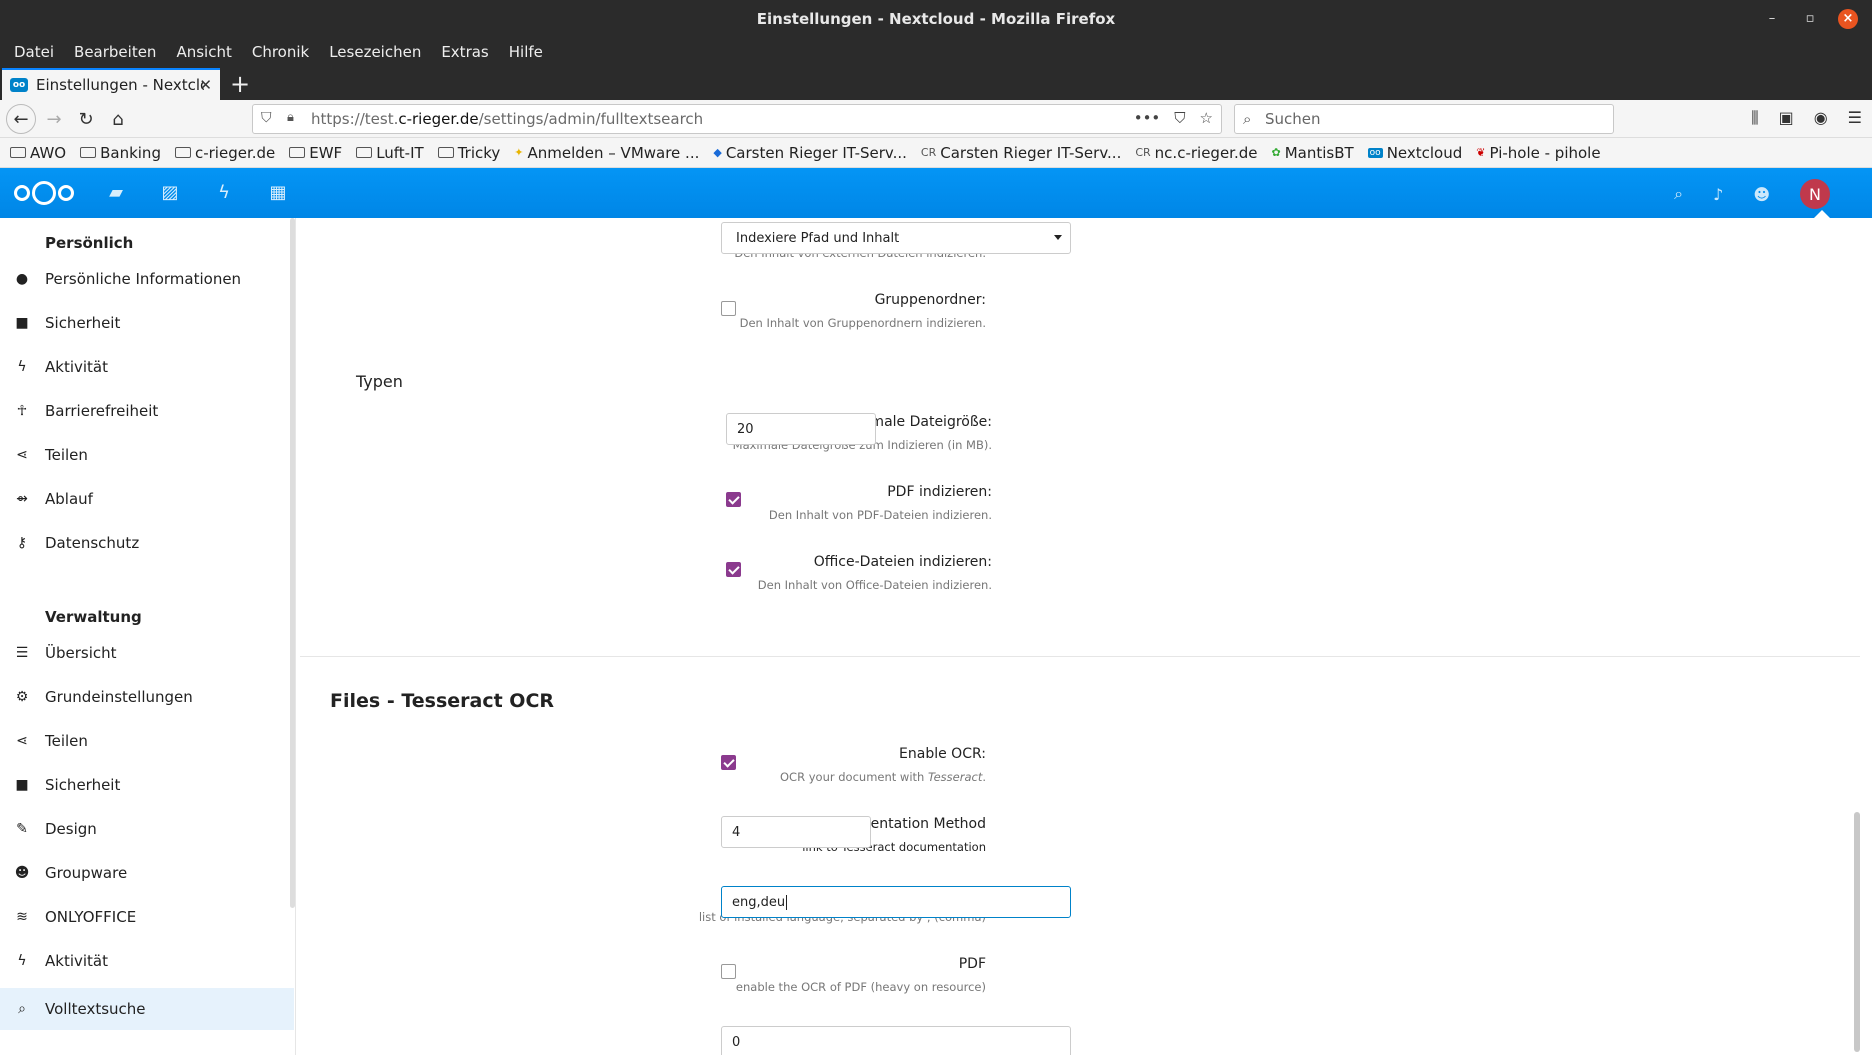 The width and height of the screenshot is (1872, 1055). What do you see at coordinates (21, 119) in the screenshot?
I see `back-arrow-icon: ←` at bounding box center [21, 119].